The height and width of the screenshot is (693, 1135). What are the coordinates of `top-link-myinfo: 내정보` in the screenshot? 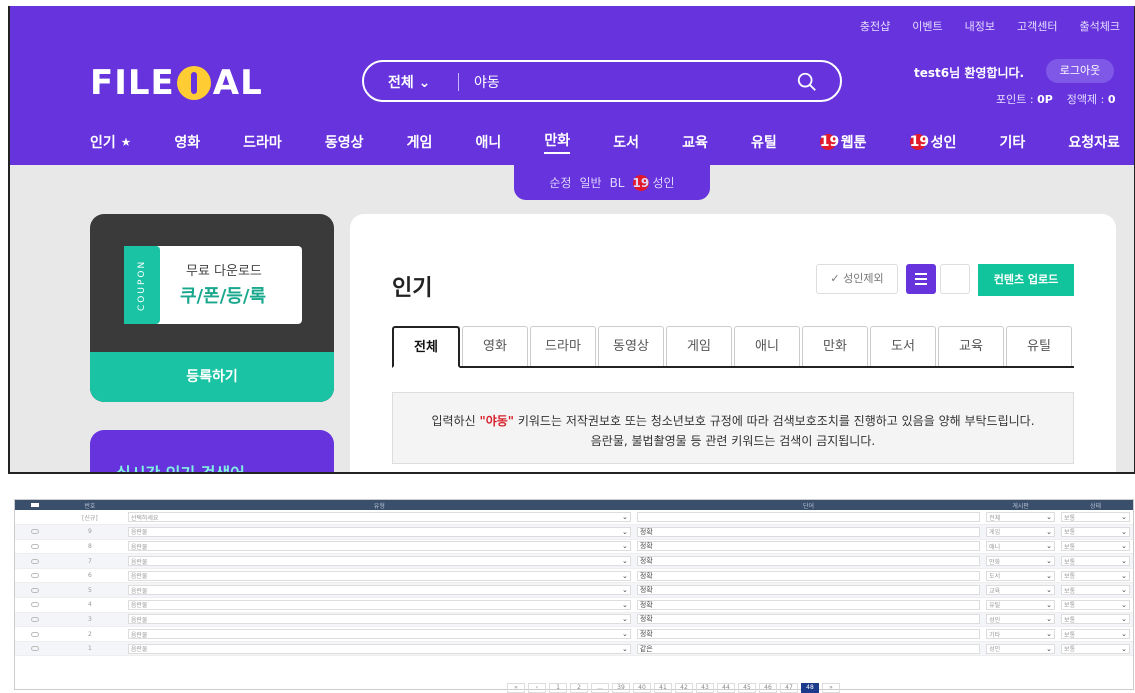 It's located at (980, 26).